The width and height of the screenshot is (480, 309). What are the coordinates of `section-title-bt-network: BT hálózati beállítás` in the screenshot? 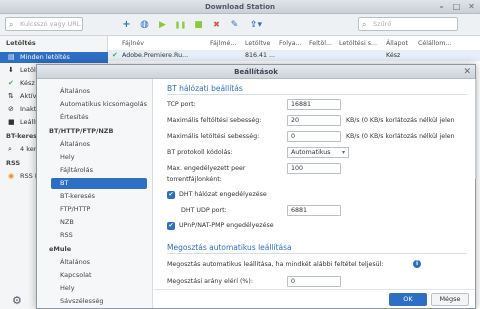 It's located at (205, 88).